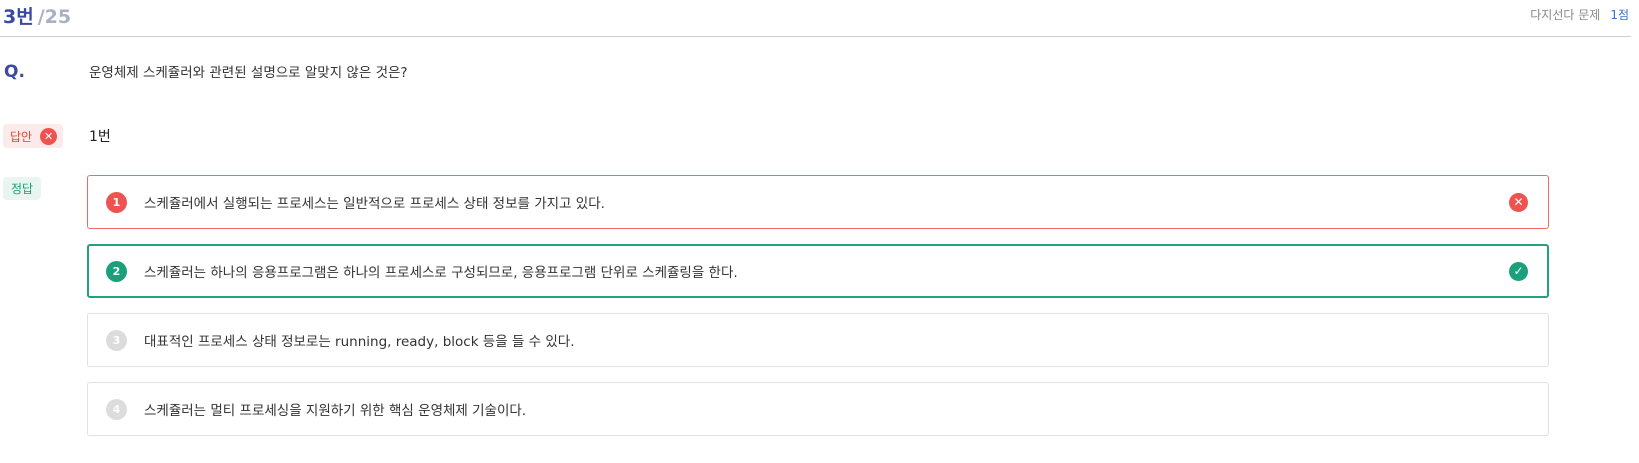 The height and width of the screenshot is (463, 1639). What do you see at coordinates (1518, 271) in the screenshot?
I see `check-circle-icon: ✓` at bounding box center [1518, 271].